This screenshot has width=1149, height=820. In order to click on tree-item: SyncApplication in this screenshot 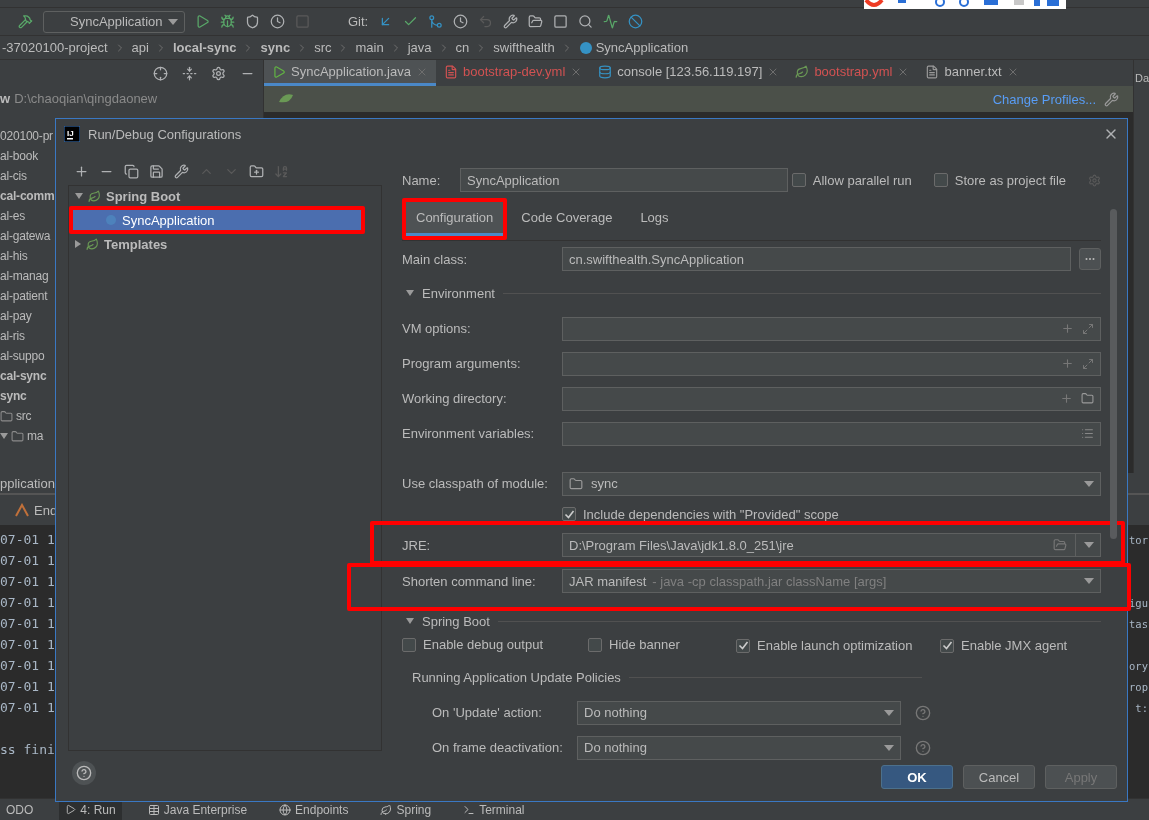, I will do `click(217, 220)`.